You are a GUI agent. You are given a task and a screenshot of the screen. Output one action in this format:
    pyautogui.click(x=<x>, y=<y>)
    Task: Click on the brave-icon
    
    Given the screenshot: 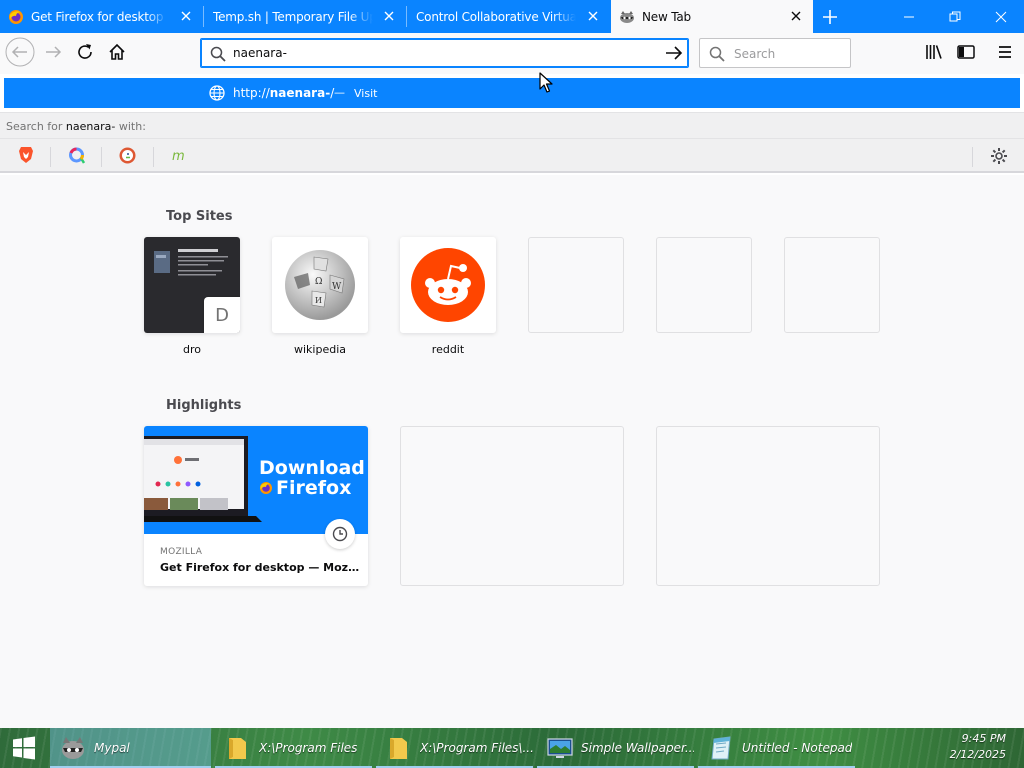 What is the action you would take?
    pyautogui.click(x=26, y=155)
    